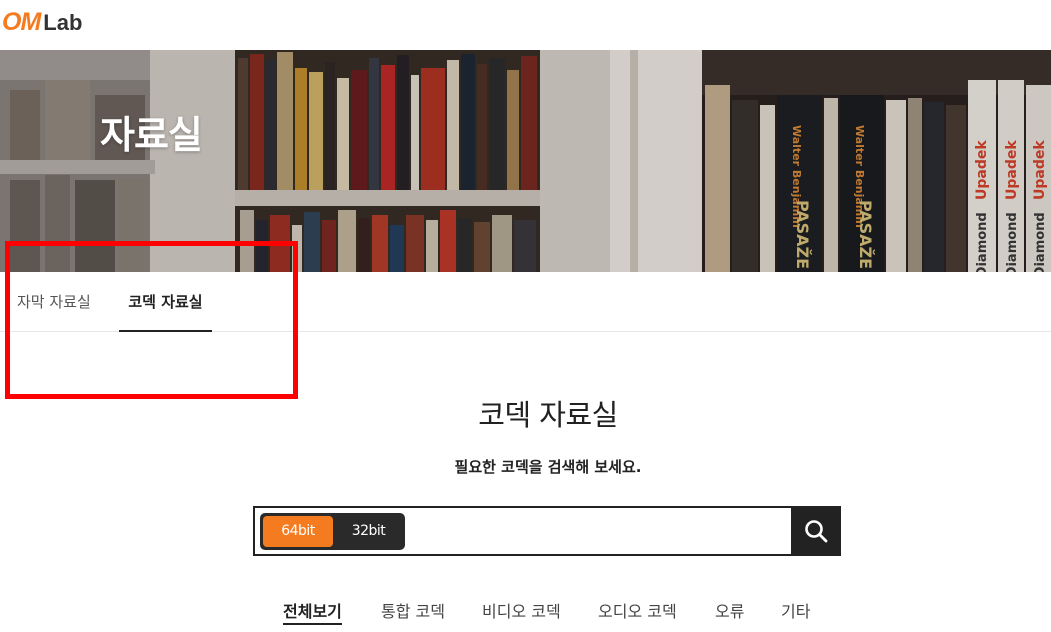 The width and height of the screenshot is (1051, 632). What do you see at coordinates (368, 531) in the screenshot?
I see `bit-32-button: 32bit` at bounding box center [368, 531].